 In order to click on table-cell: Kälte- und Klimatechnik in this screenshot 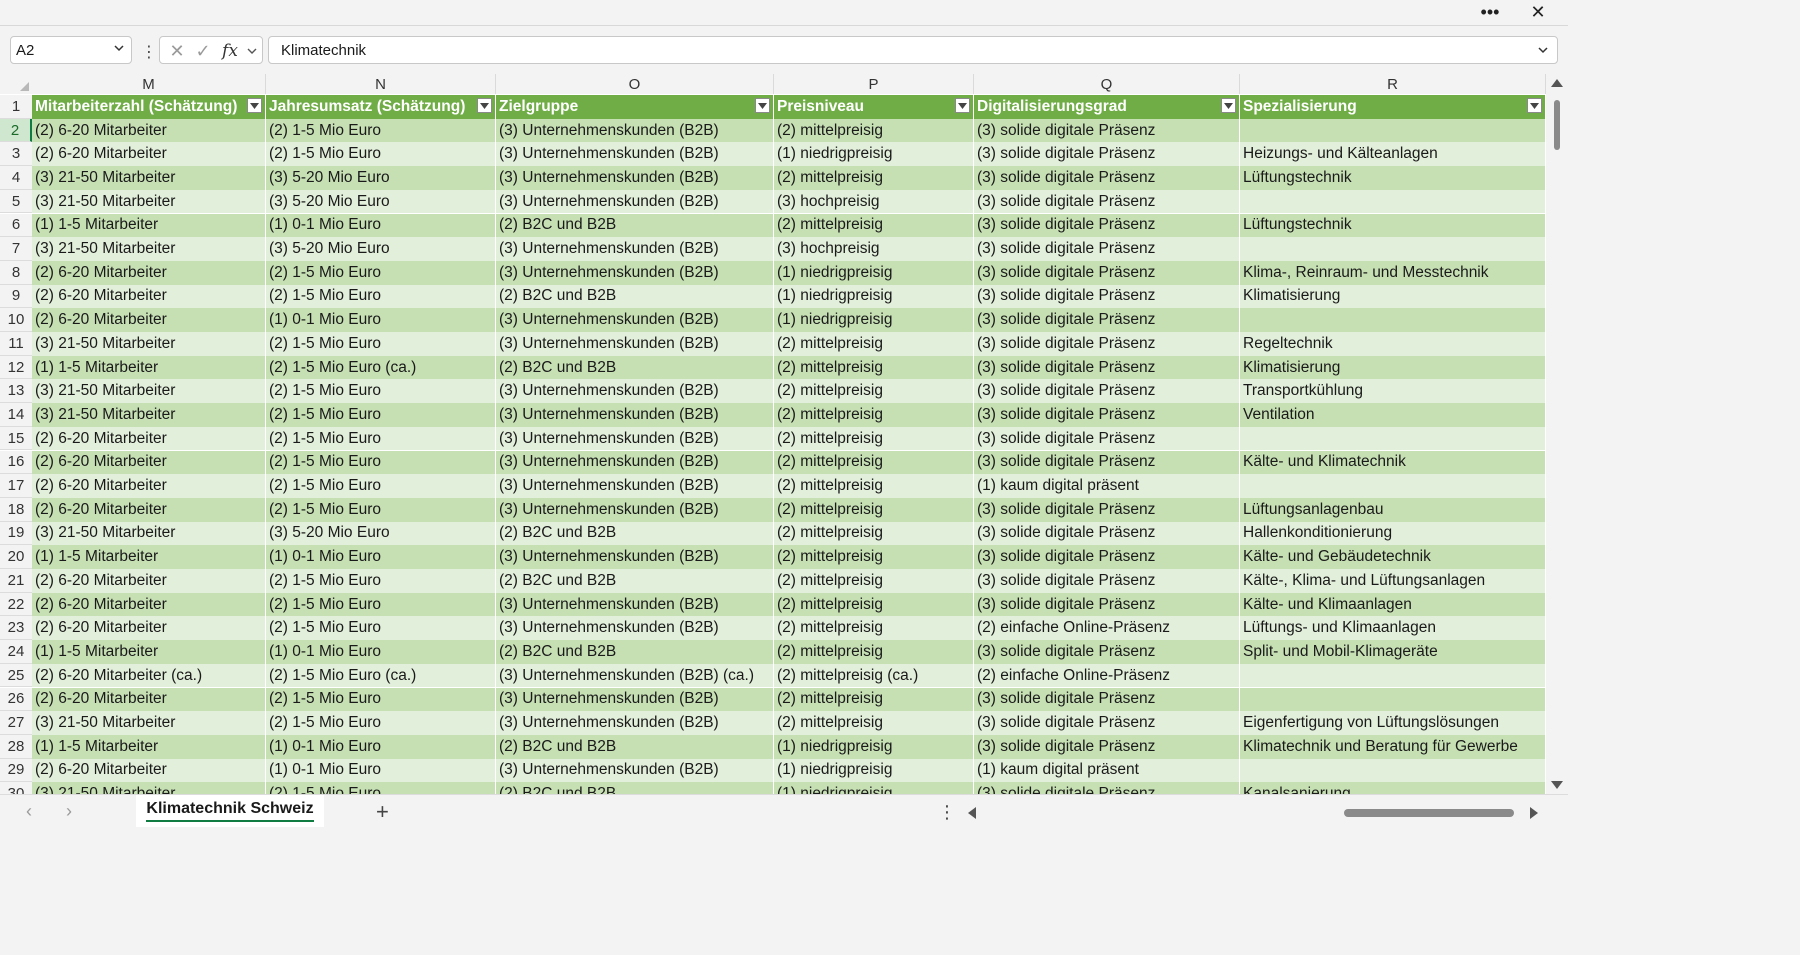, I will do `click(1393, 462)`.